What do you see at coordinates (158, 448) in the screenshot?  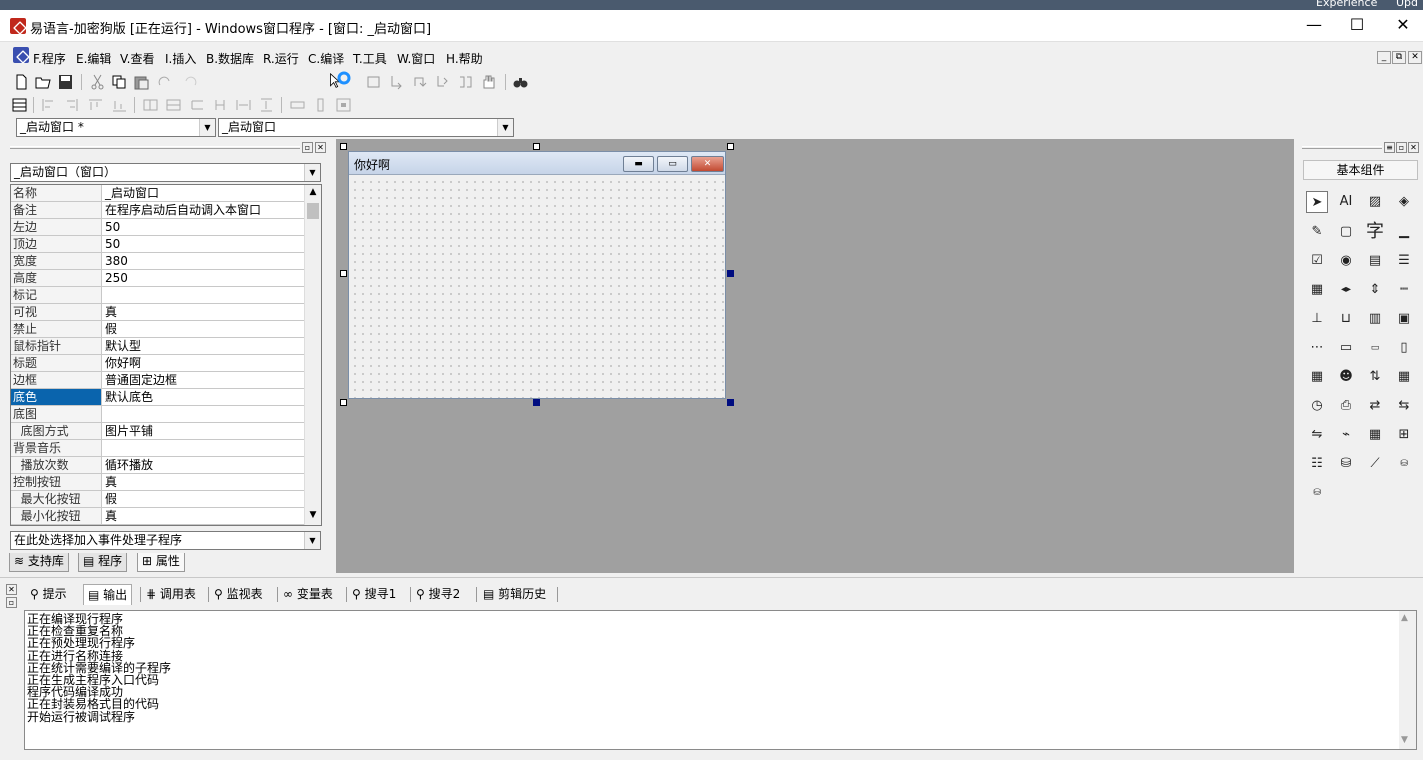 I see `property-row: 背景音乐` at bounding box center [158, 448].